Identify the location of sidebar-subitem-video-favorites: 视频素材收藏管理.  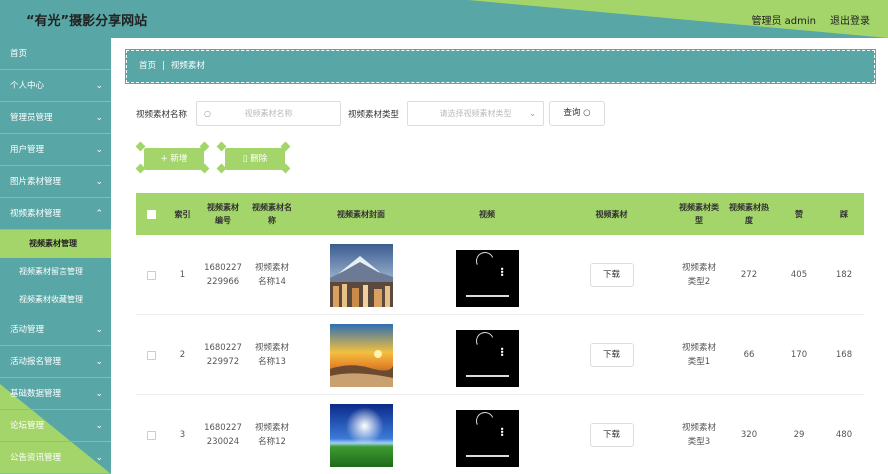
(55, 300).